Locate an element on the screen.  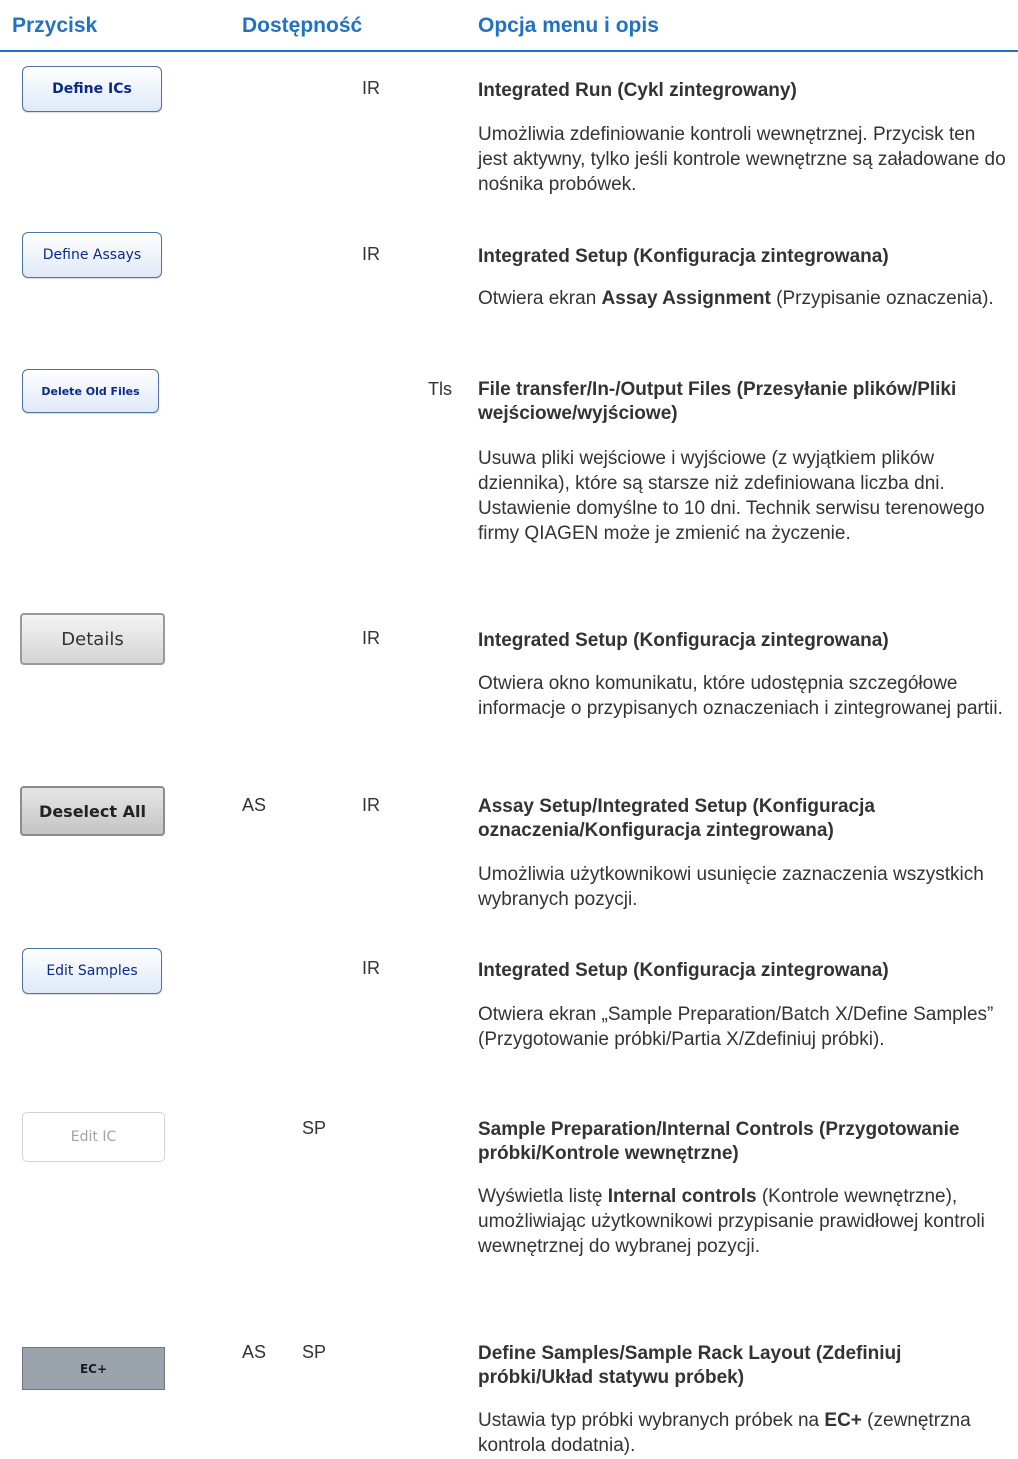
edit-ic-button: Edit IC is located at coordinates (93, 1137).